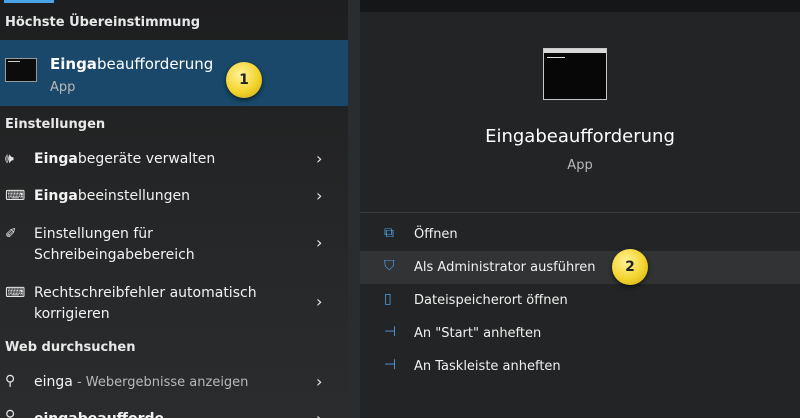 The height and width of the screenshot is (418, 800). I want to click on setting-label-line2: Schreibeingabebereich, so click(114, 255).